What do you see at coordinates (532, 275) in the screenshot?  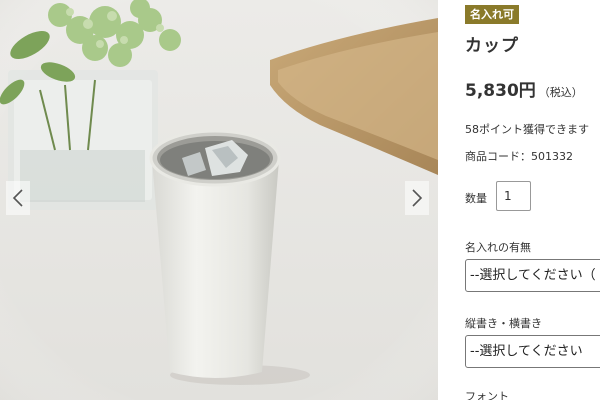 I see `engraving-option-select: --選択してください（` at bounding box center [532, 275].